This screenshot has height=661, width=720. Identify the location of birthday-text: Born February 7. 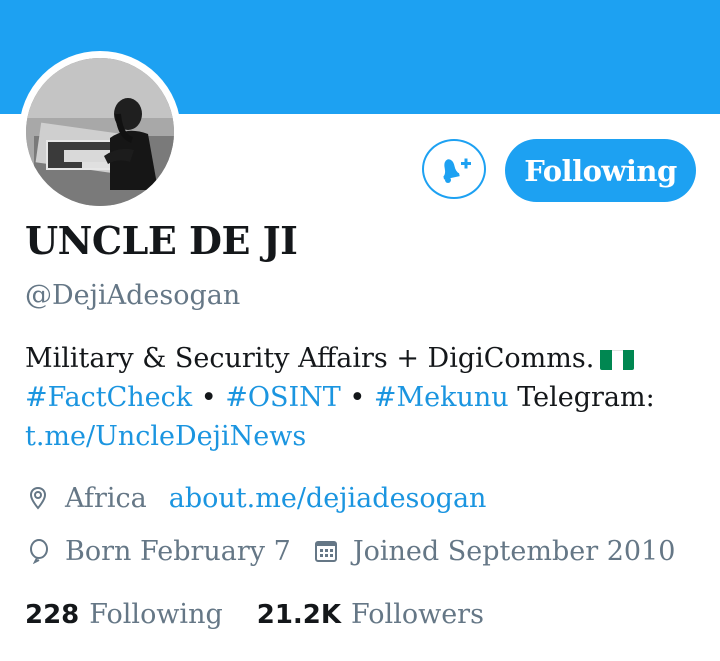
(178, 551).